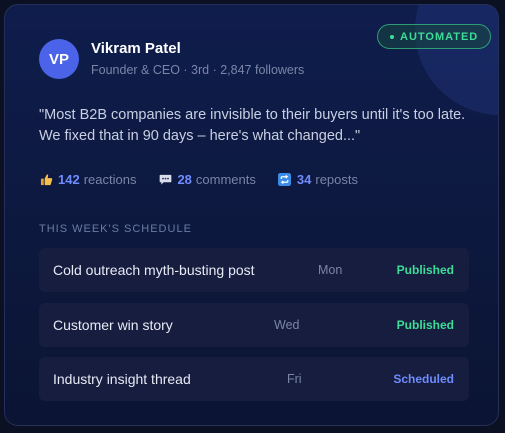  I want to click on schedule-item-title: Industry insight thread, so click(122, 379).